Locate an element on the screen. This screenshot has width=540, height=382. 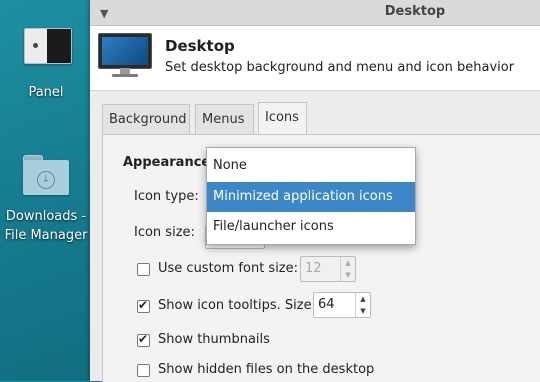
option-file-launcher-icons: File/launcher icons is located at coordinates (311, 227).